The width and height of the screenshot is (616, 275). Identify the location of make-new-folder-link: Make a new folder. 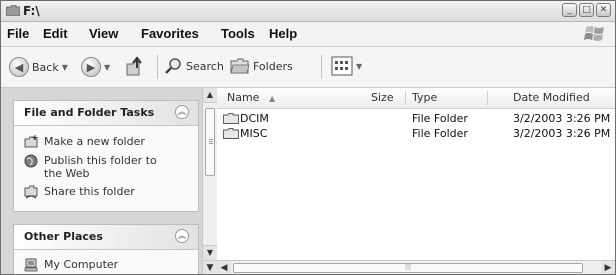
(84, 142).